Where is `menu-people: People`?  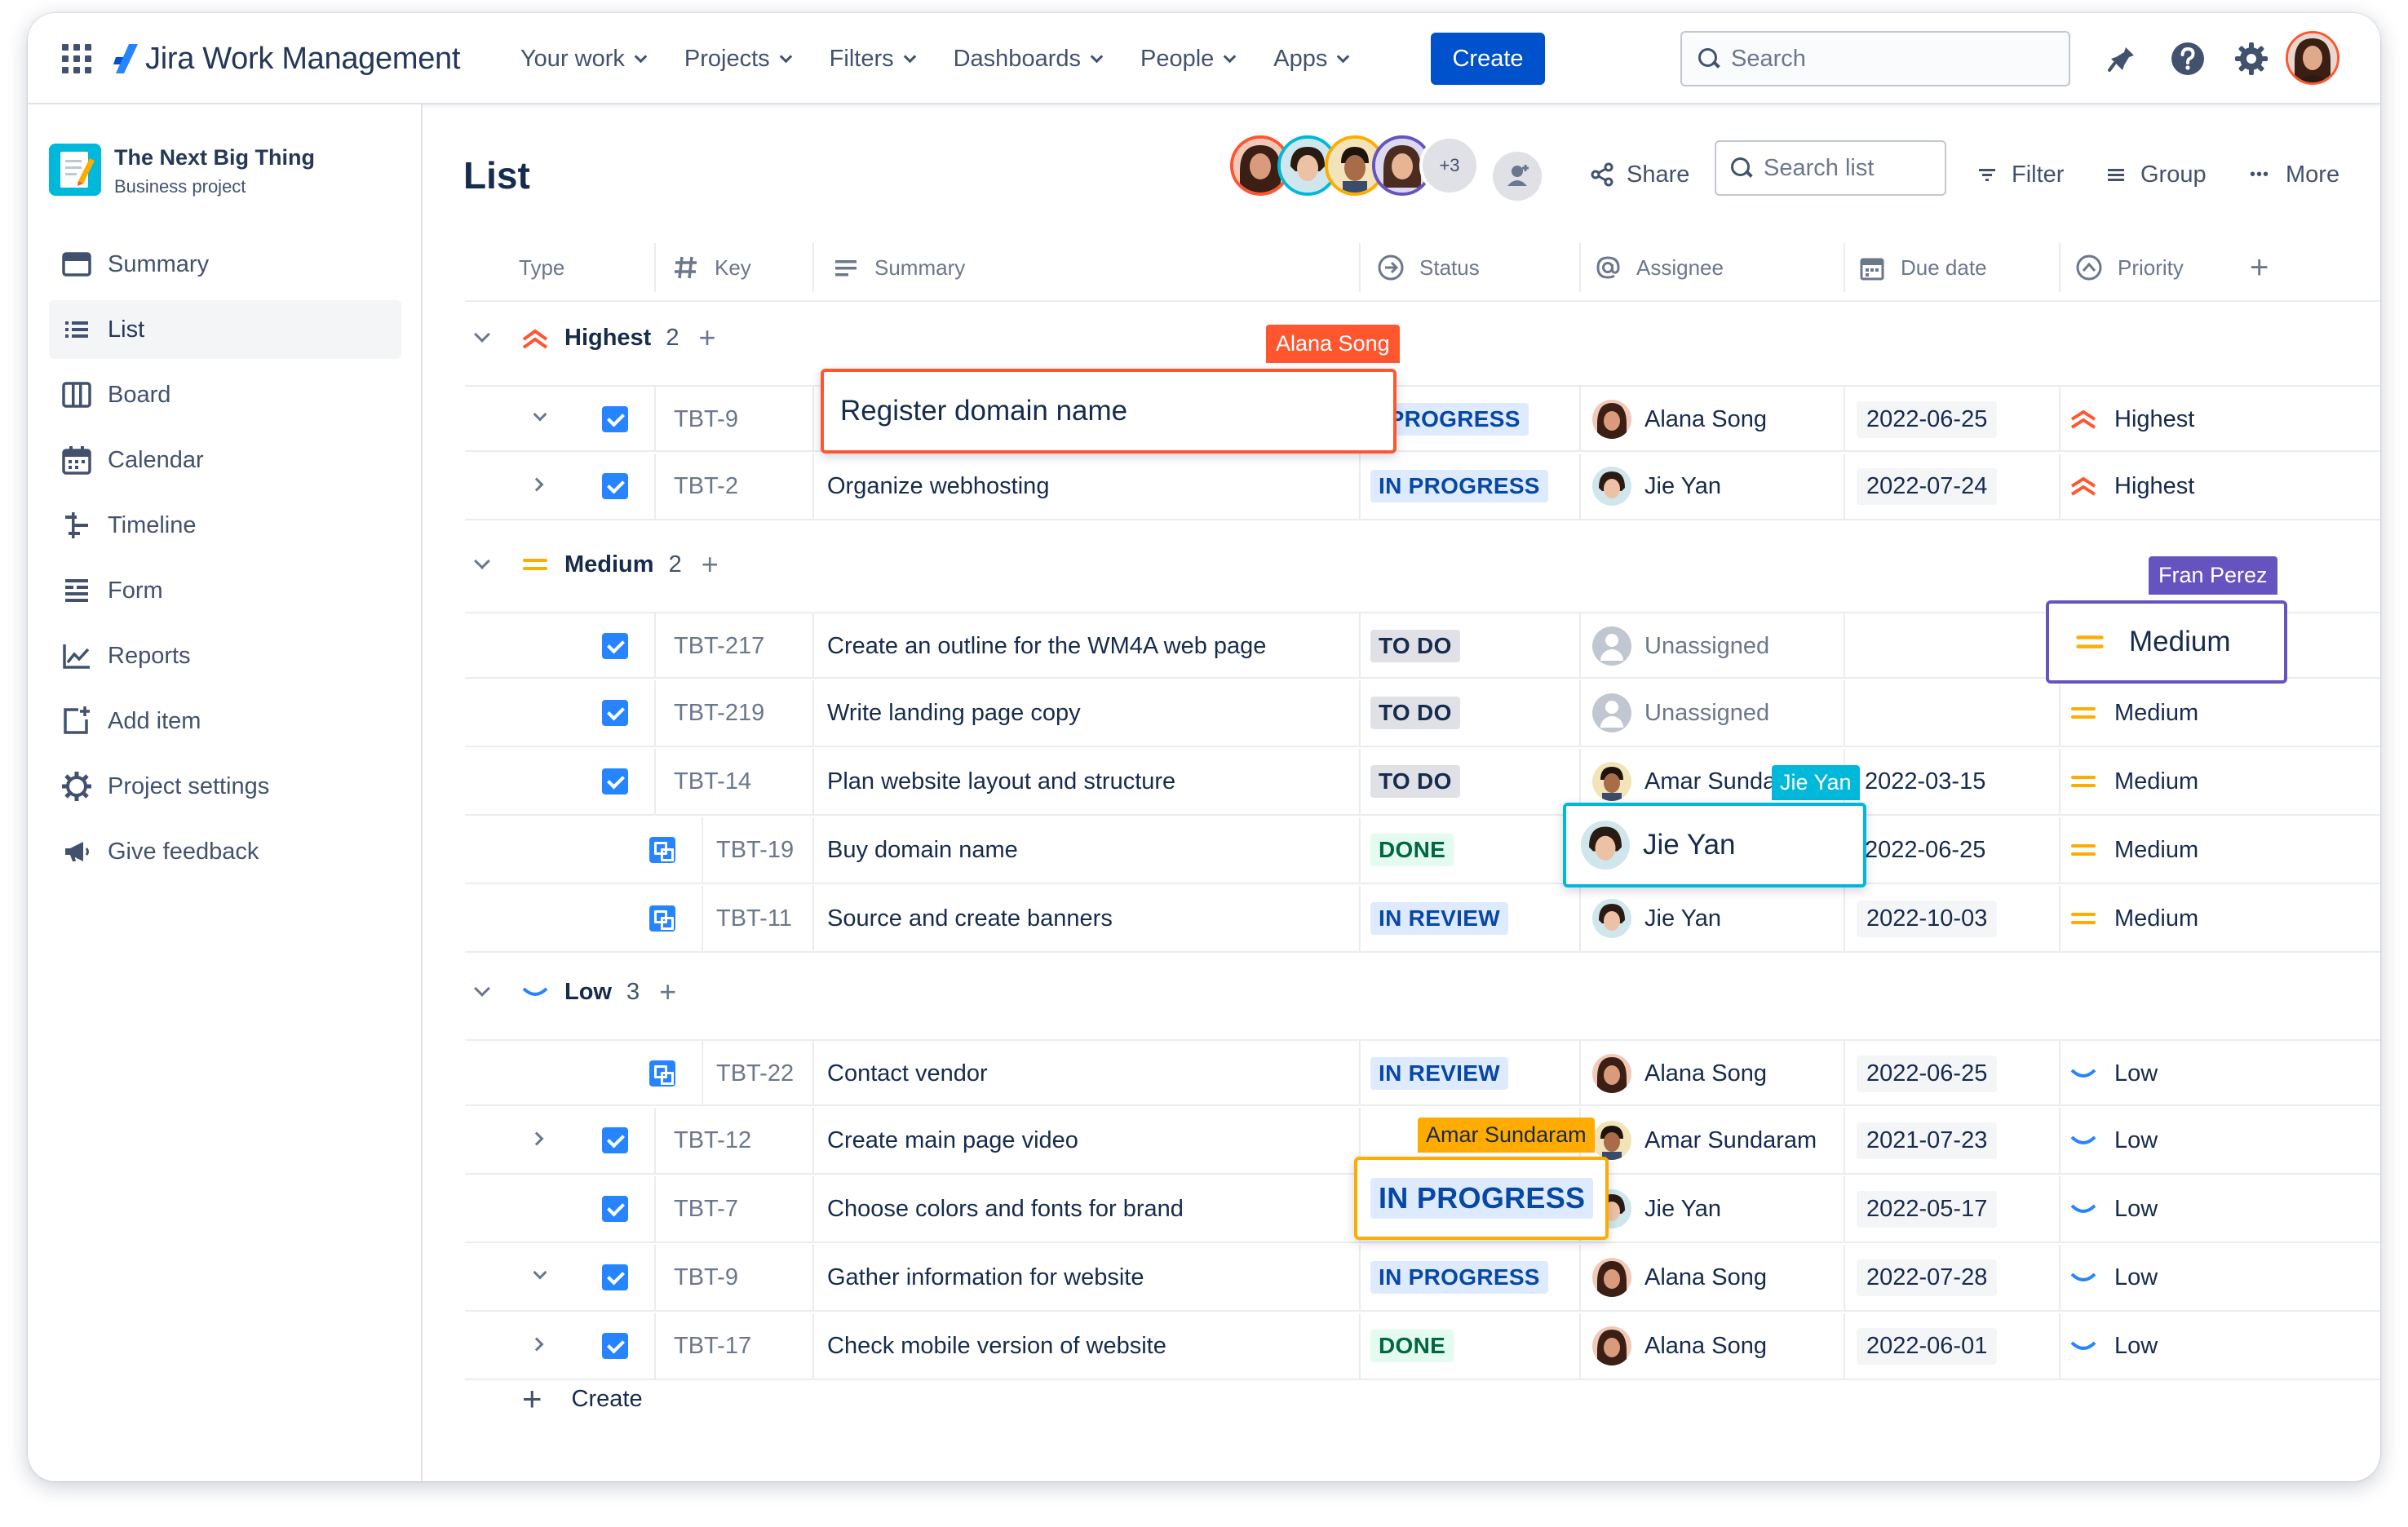 menu-people: People is located at coordinates (1188, 59).